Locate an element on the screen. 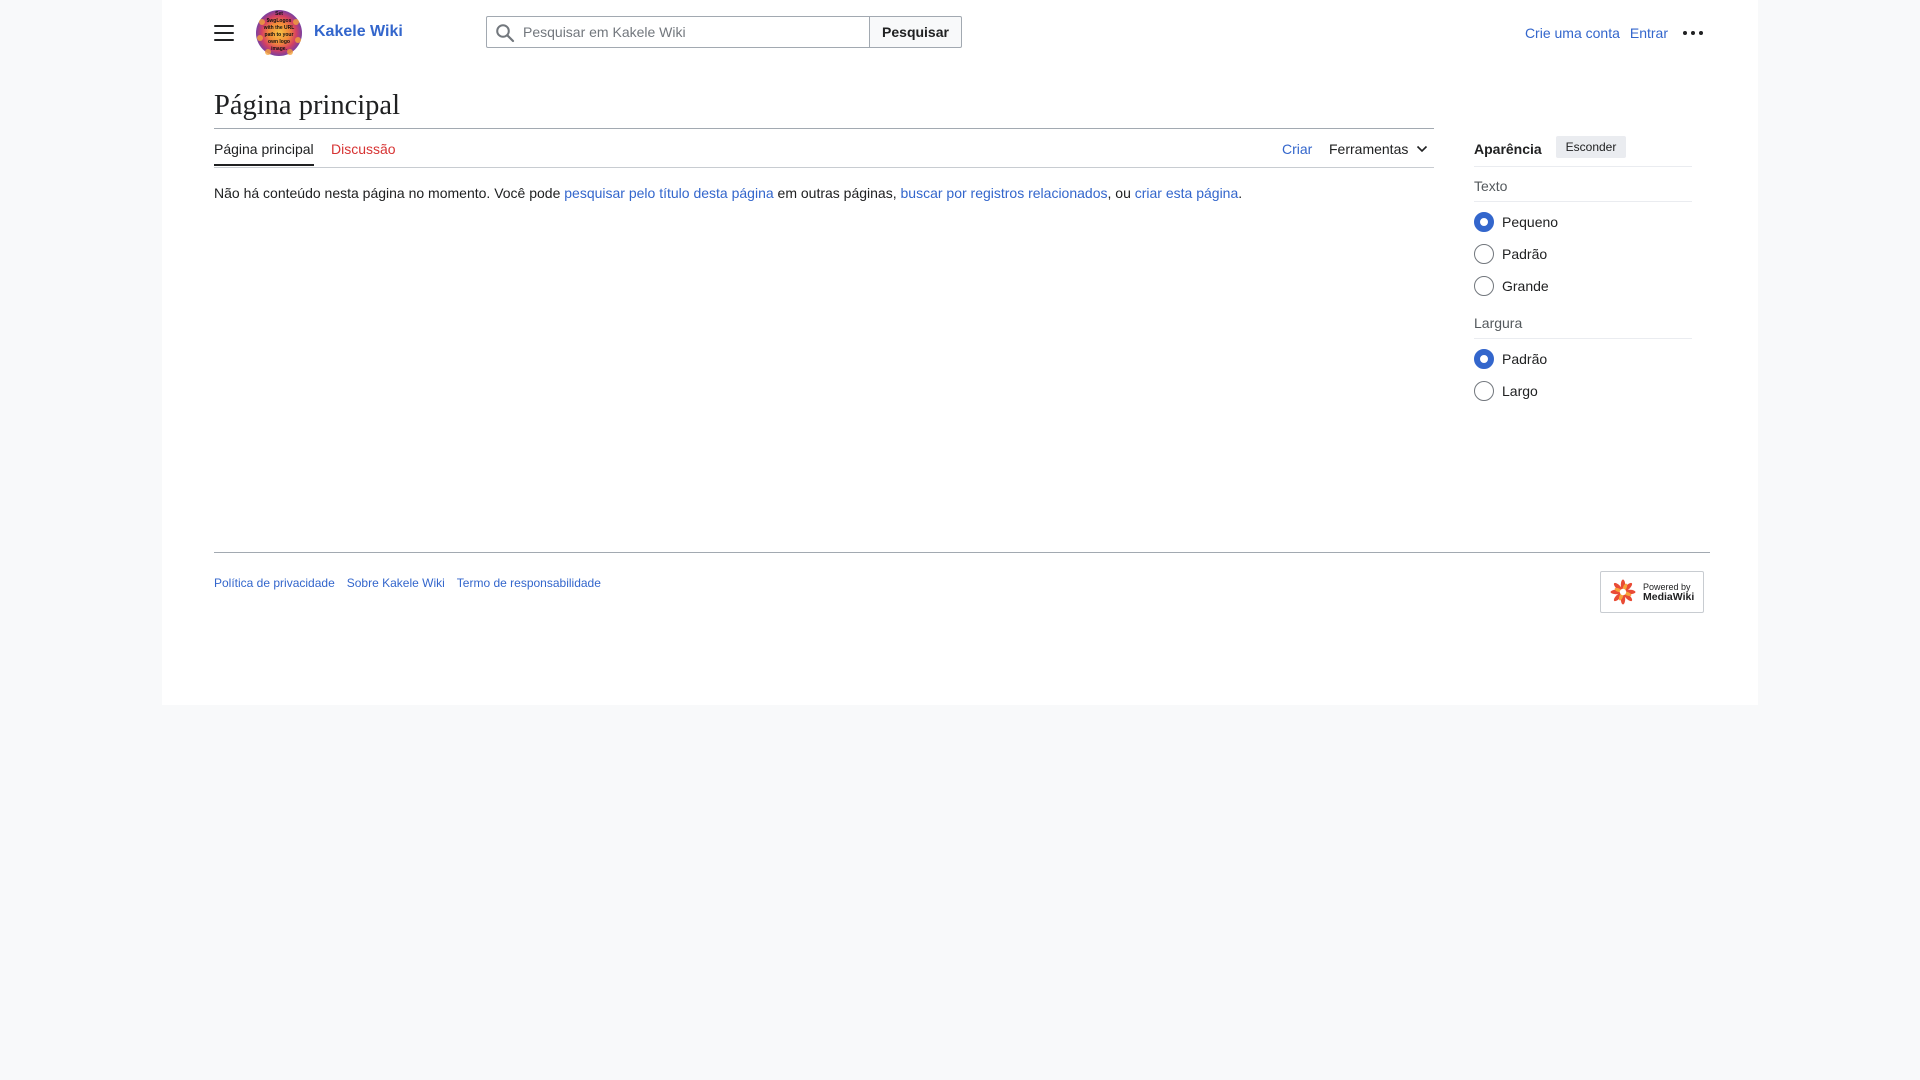  tools-dropdown: Ferramentas is located at coordinates (1378, 149).